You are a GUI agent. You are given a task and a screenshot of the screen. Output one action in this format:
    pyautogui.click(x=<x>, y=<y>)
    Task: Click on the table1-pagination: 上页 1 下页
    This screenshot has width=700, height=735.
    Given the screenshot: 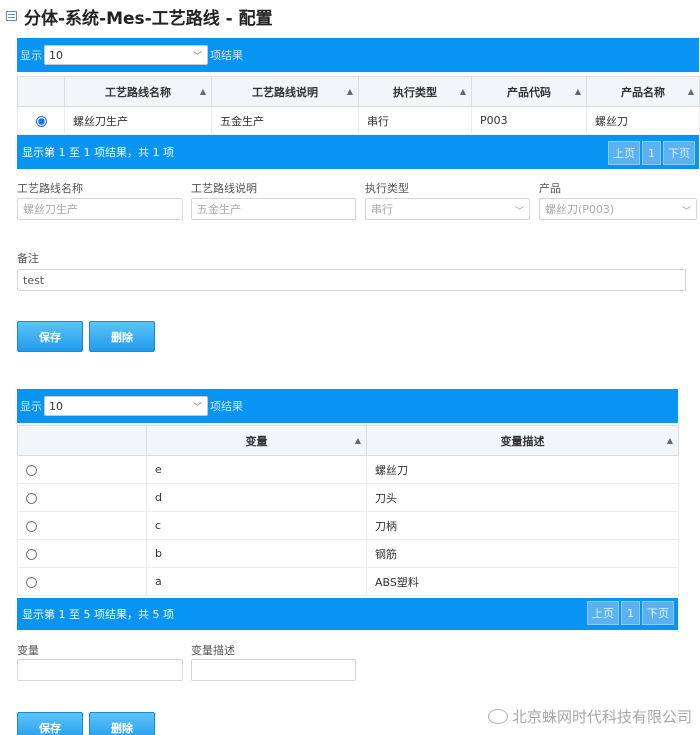 What is the action you would take?
    pyautogui.click(x=651, y=153)
    